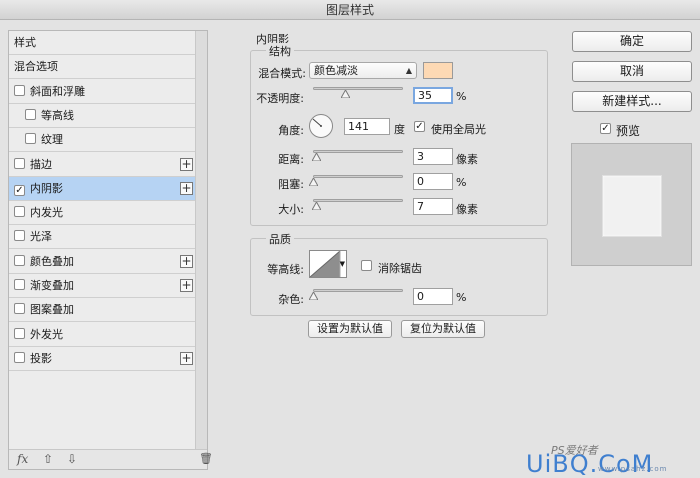  What do you see at coordinates (102, 310) in the screenshot?
I see `style-list-item: 图案叠加` at bounding box center [102, 310].